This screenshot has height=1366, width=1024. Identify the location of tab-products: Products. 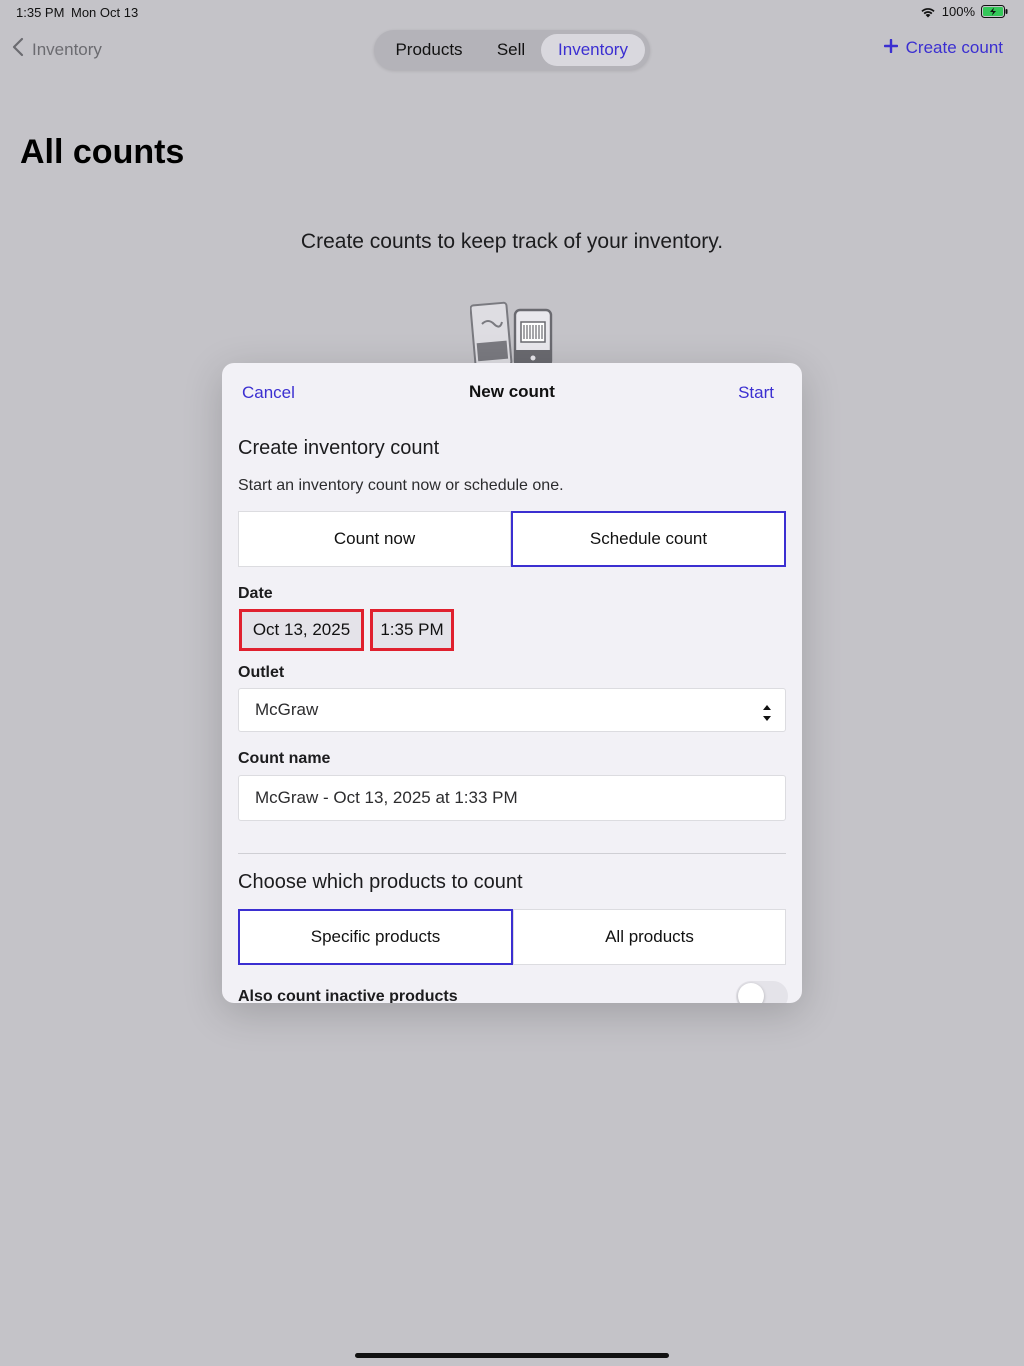
(429, 50).